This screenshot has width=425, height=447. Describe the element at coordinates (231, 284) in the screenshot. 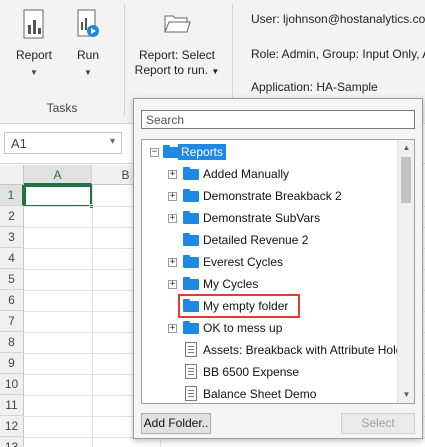

I see `tree-item-label: My Cycles` at that location.